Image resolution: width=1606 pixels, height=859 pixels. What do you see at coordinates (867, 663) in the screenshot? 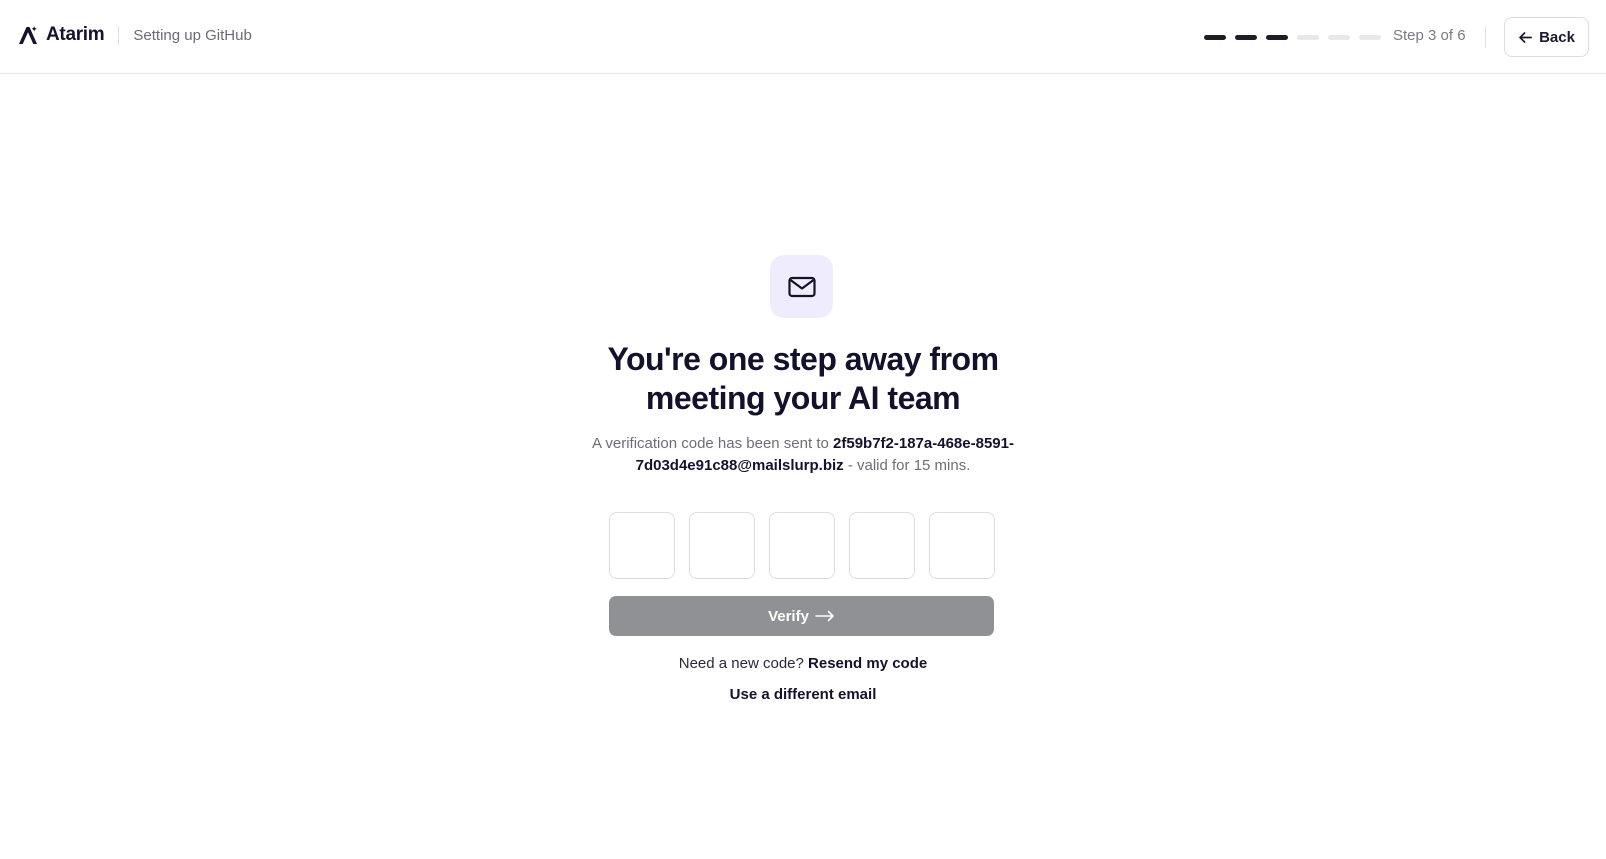
I see `resend-code-link: Resend my code` at bounding box center [867, 663].